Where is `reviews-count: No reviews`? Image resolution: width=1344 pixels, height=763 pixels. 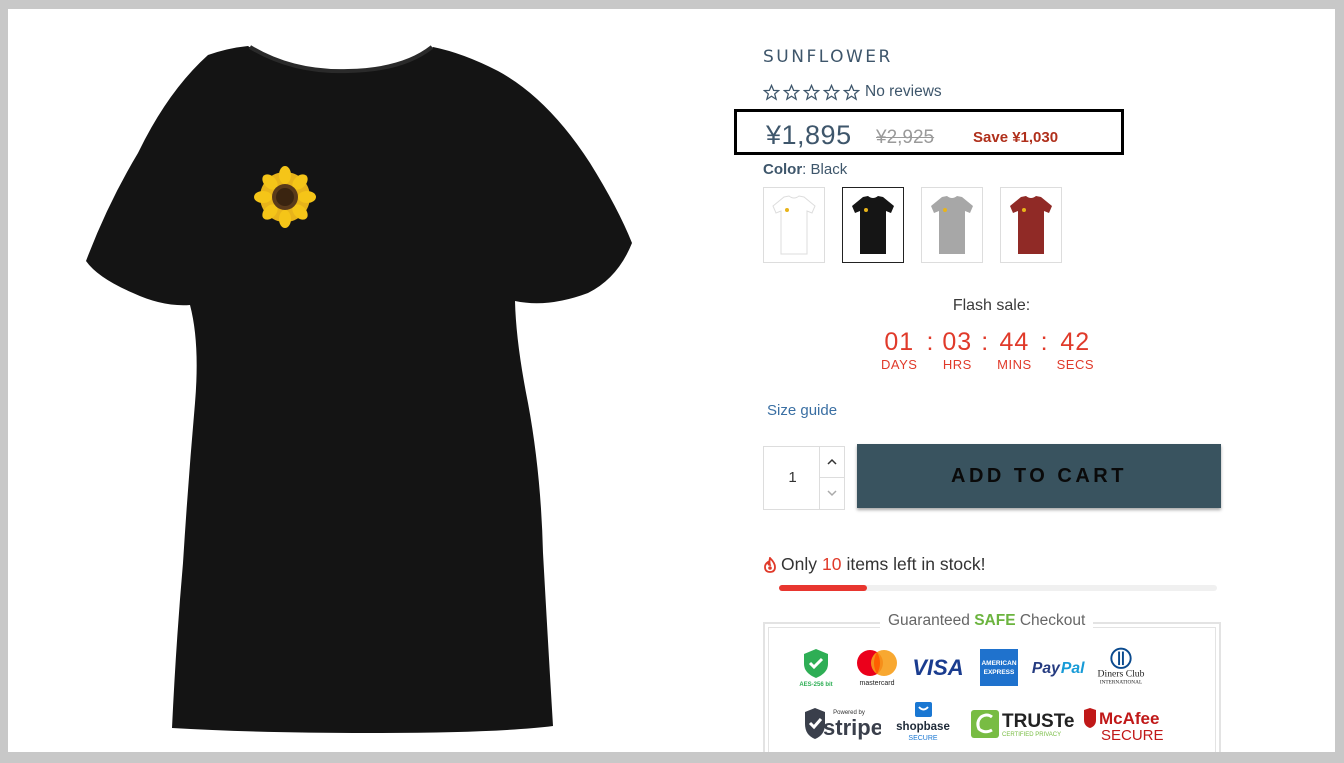
reviews-count: No reviews is located at coordinates (903, 91).